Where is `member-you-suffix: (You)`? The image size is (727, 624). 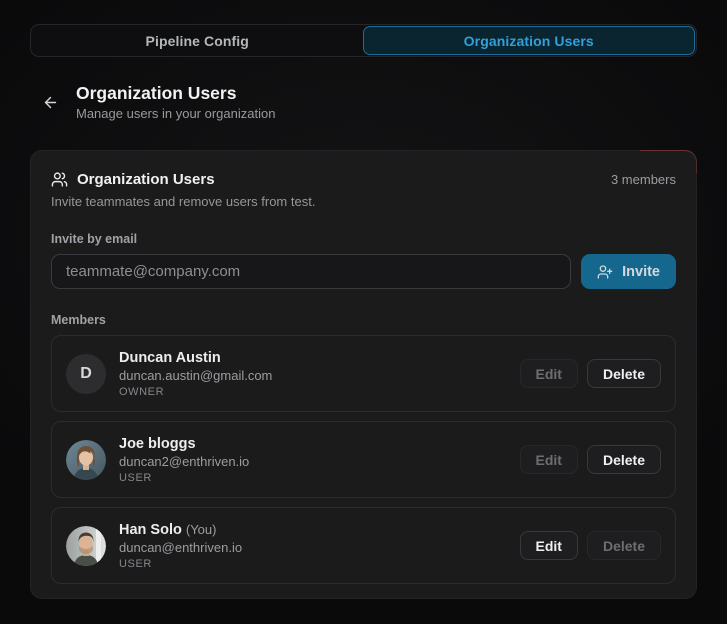 member-you-suffix: (You) is located at coordinates (201, 529).